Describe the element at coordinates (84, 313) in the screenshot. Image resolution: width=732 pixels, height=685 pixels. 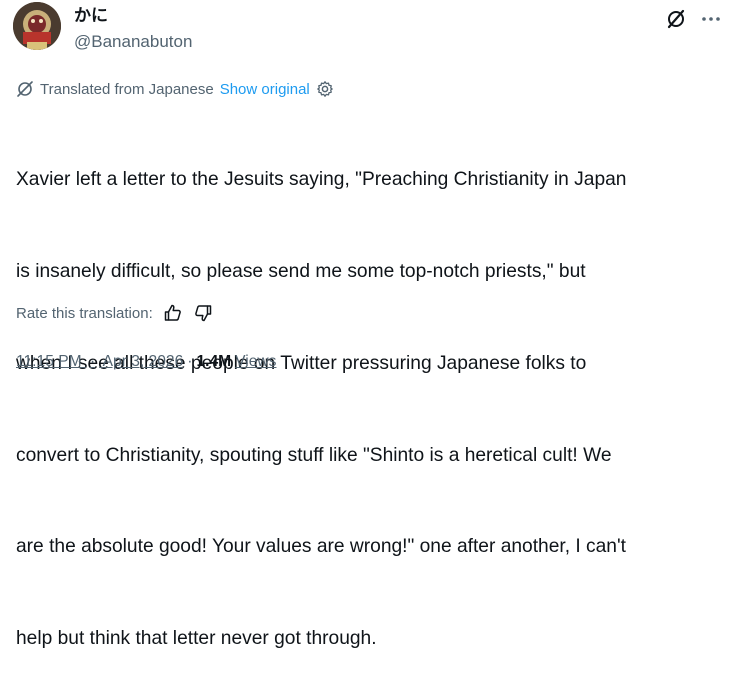
I see `rate-translation-label: Rate this translation:` at that location.